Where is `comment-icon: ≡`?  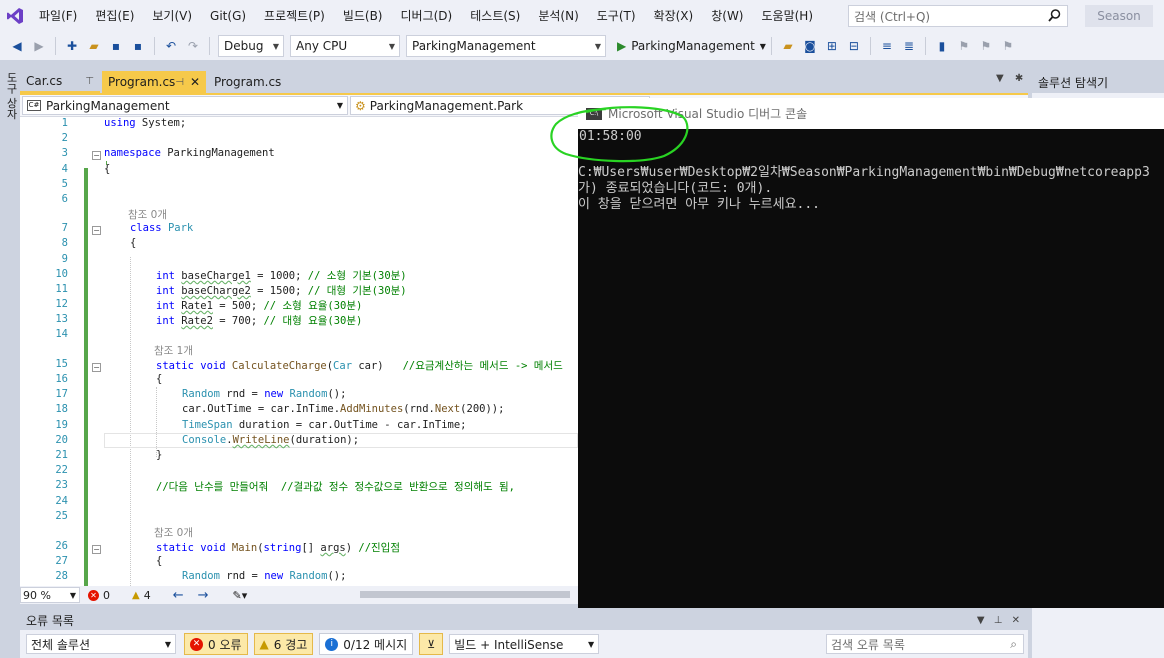 comment-icon: ≡ is located at coordinates (887, 46).